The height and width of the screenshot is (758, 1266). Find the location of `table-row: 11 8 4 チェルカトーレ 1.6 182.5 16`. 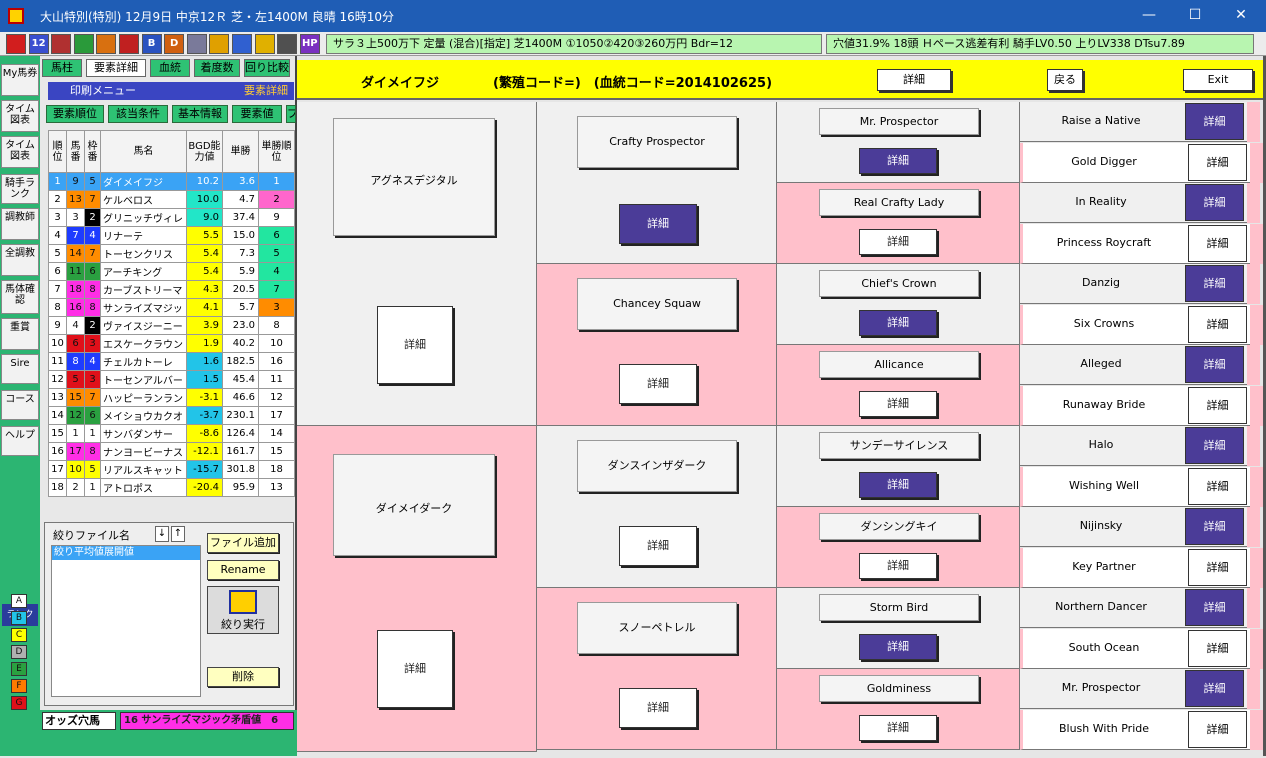

table-row: 11 8 4 チェルカトーレ 1.6 182.5 16 is located at coordinates (171, 361).